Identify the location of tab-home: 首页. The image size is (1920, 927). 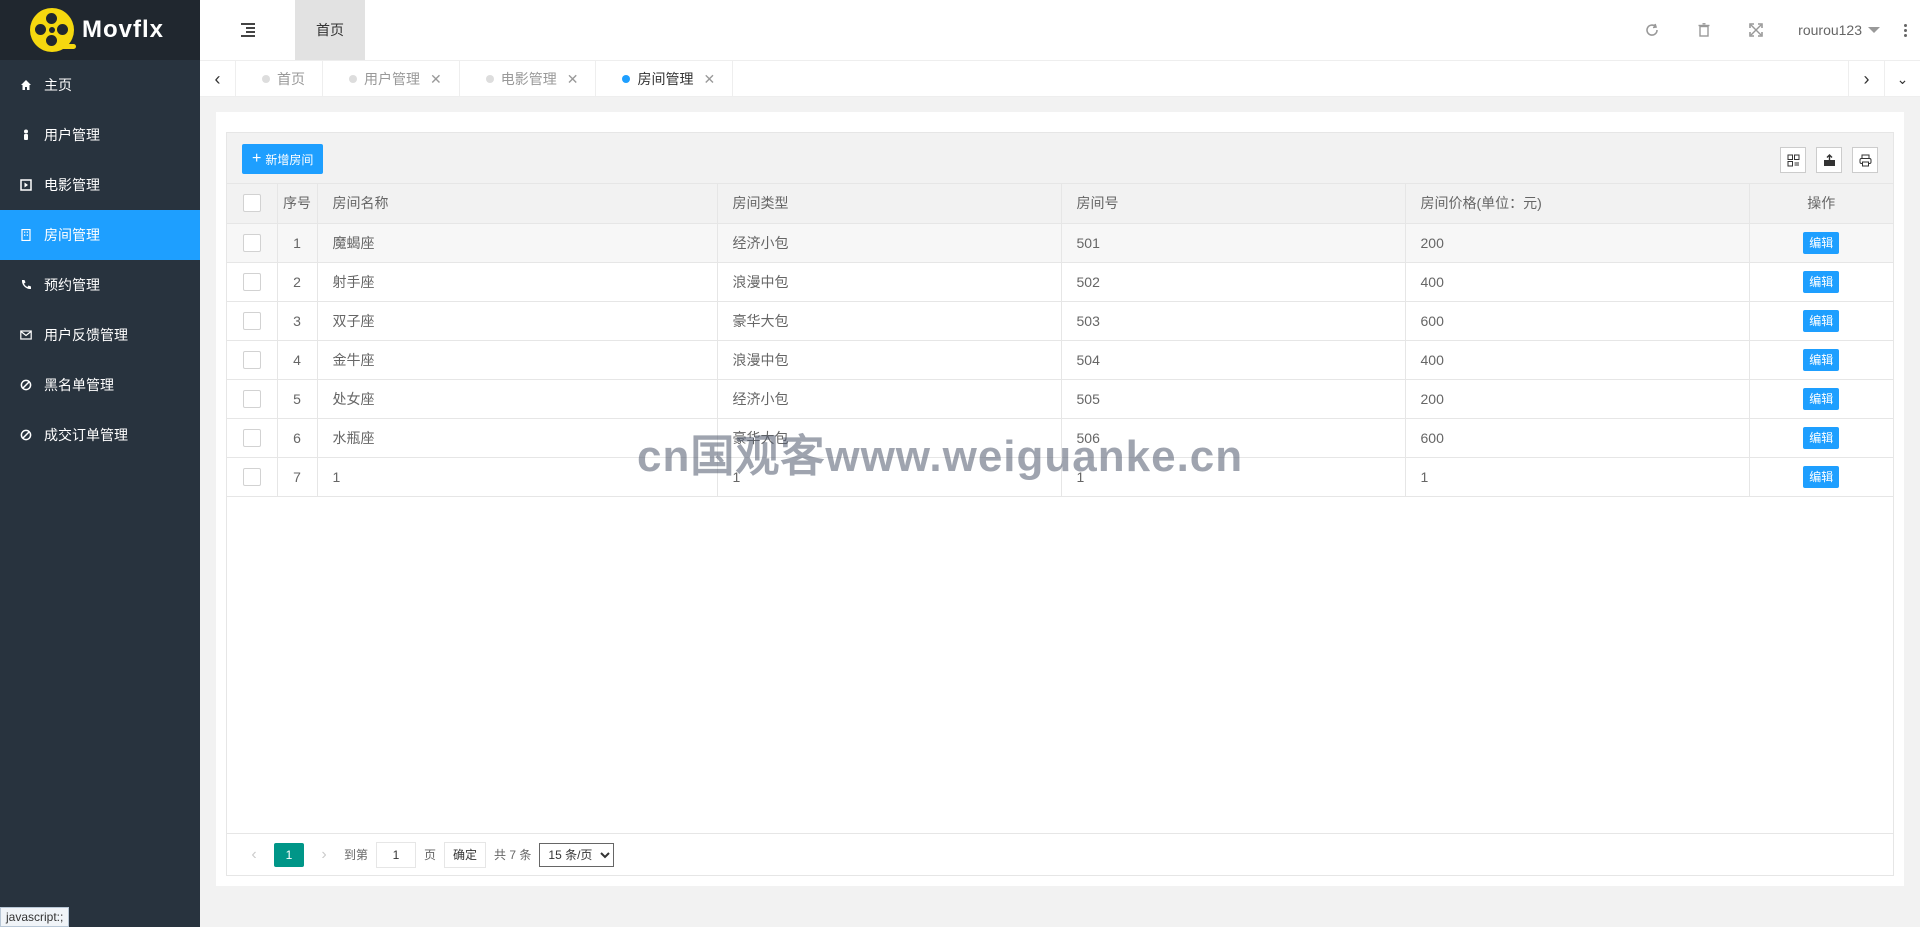
(279, 79).